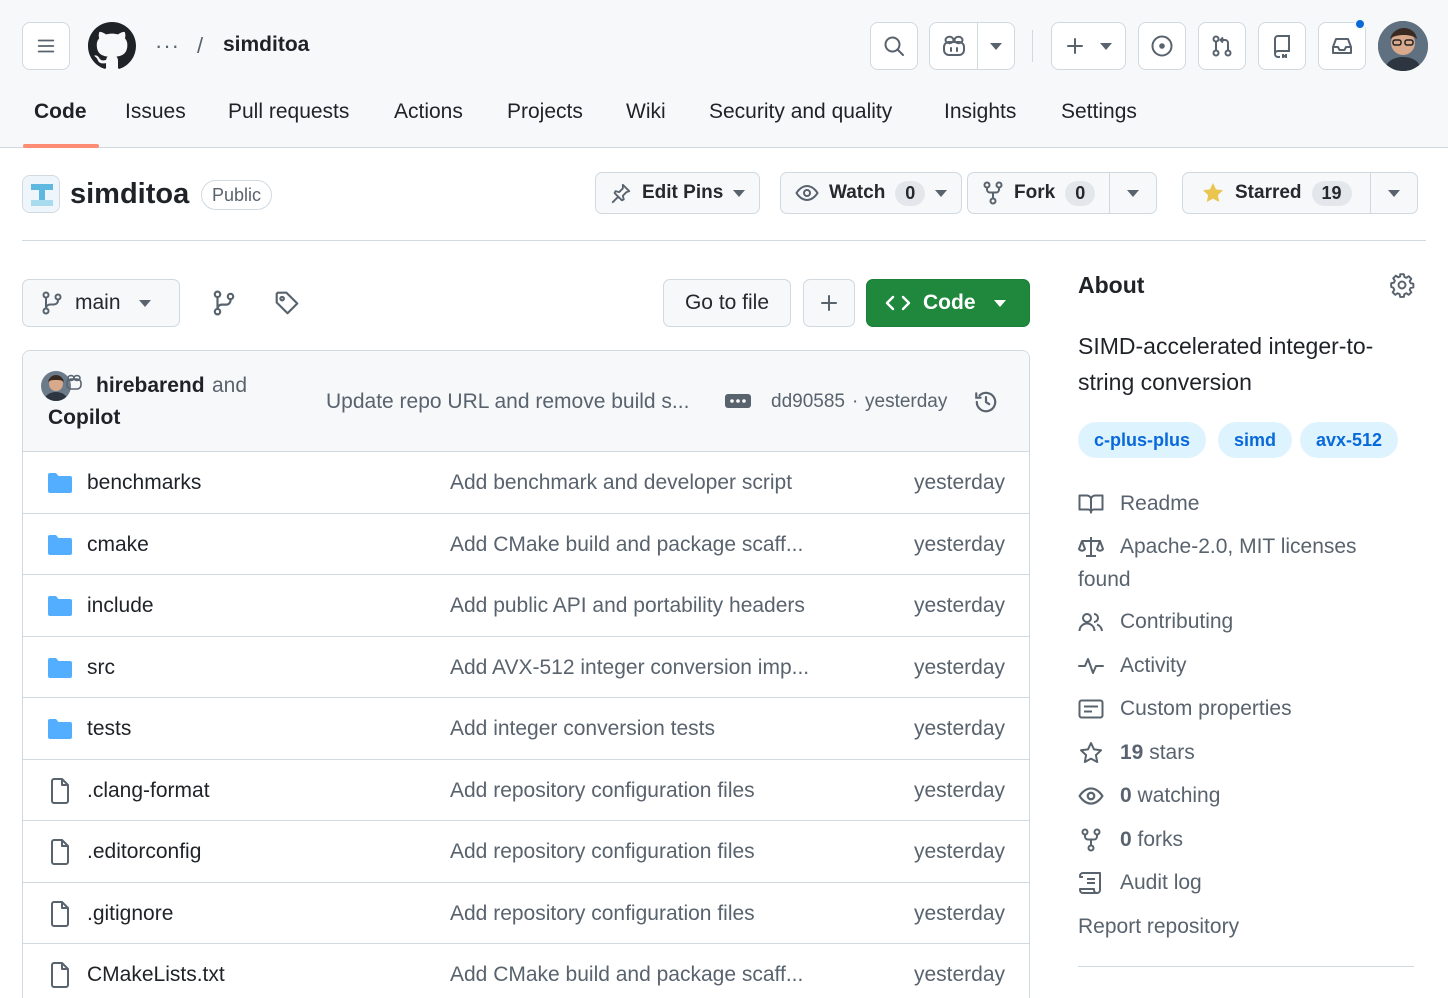  I want to click on file-name: benchmarks, so click(144, 483).